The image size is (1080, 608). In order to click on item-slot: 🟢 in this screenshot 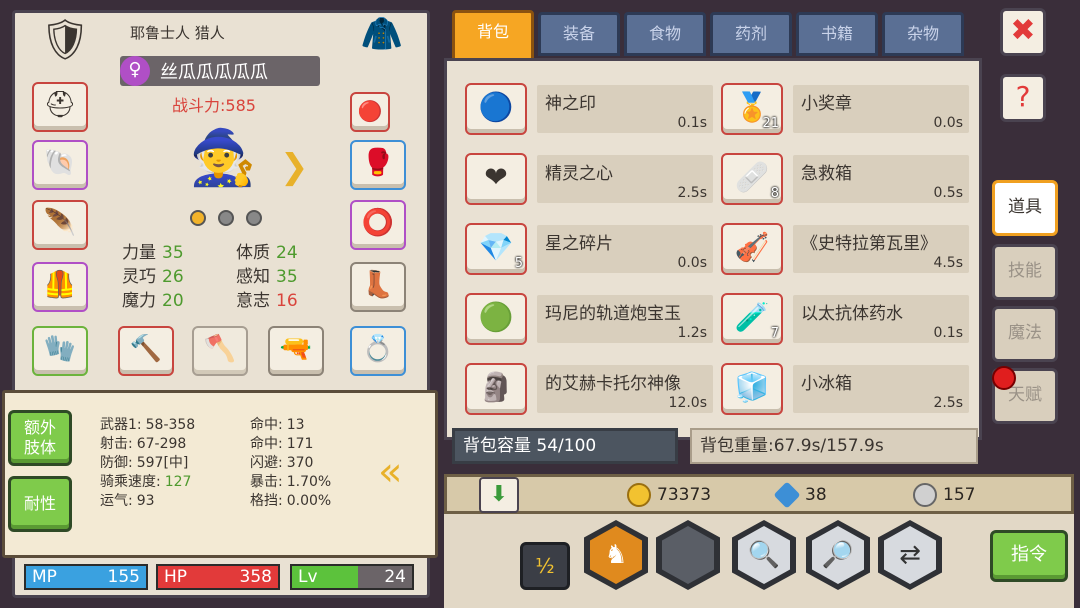, I will do `click(496, 319)`.